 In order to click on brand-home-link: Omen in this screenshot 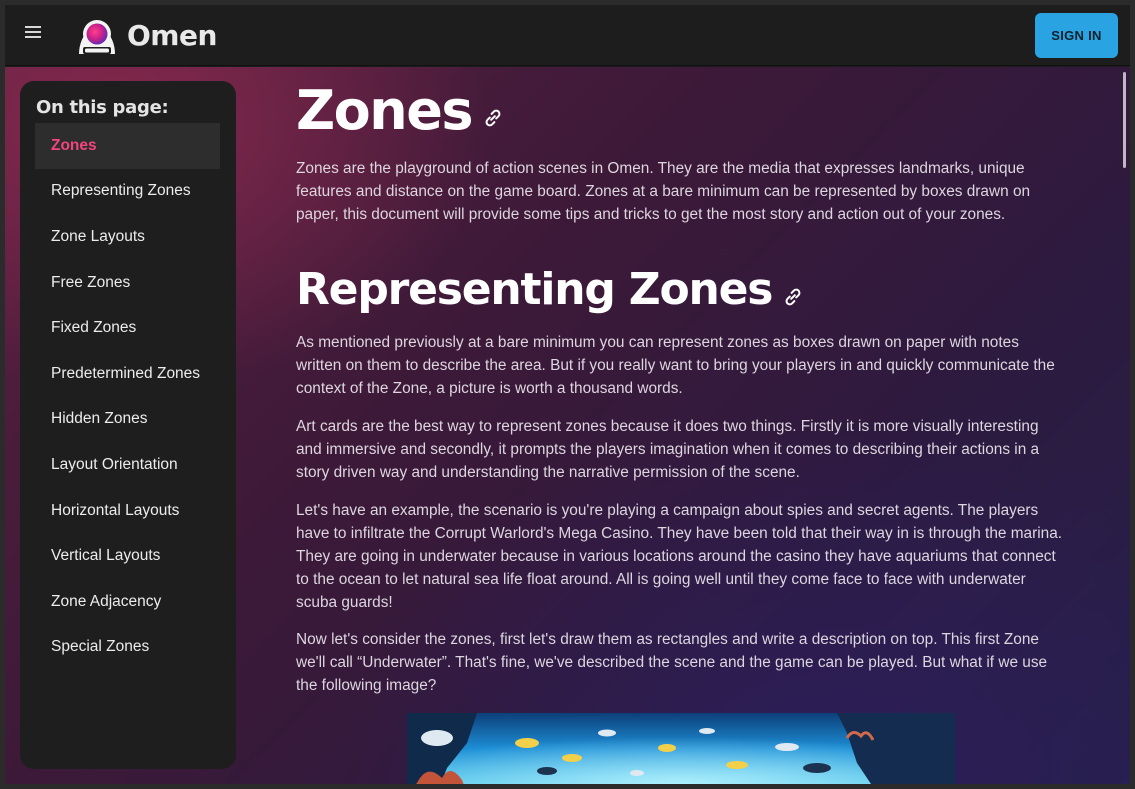, I will do `click(145, 35)`.